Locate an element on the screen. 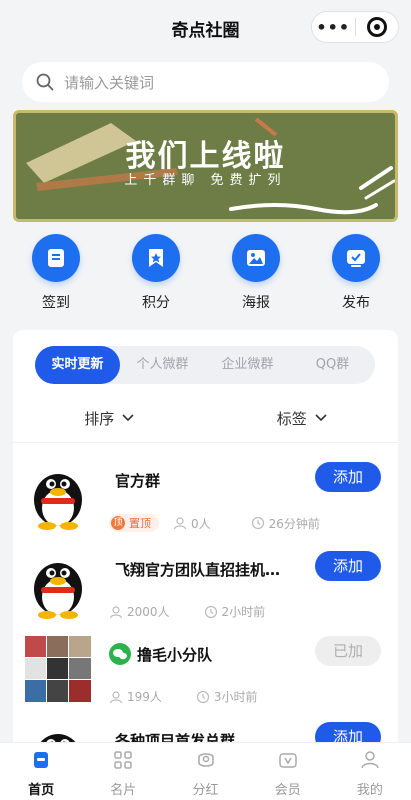  group-meta: 199人 3小时前 is located at coordinates (200, 696).